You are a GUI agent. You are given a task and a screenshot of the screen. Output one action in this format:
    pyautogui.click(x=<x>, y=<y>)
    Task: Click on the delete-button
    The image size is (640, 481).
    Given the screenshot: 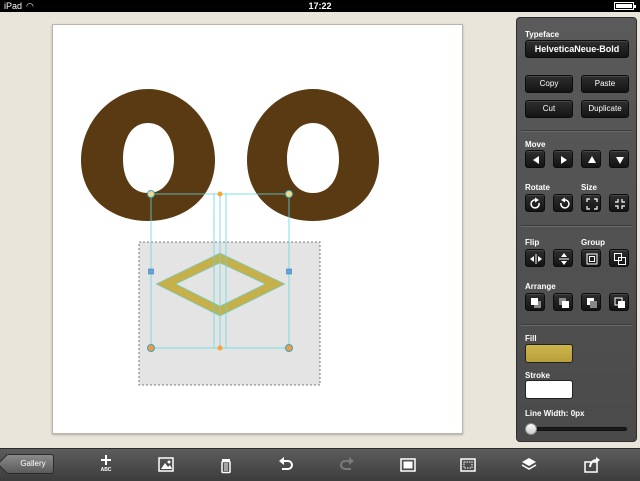 What is the action you would take?
    pyautogui.click(x=226, y=465)
    